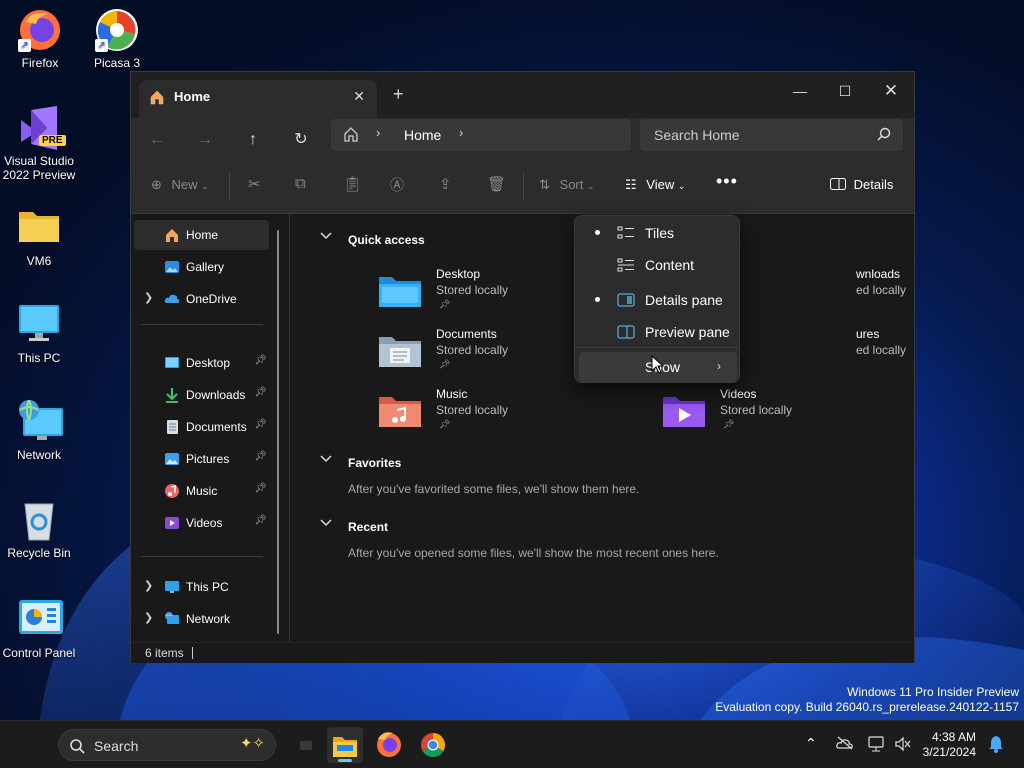 This screenshot has height=768, width=1024. What do you see at coordinates (845, 91) in the screenshot?
I see `maximize-button: ☐` at bounding box center [845, 91].